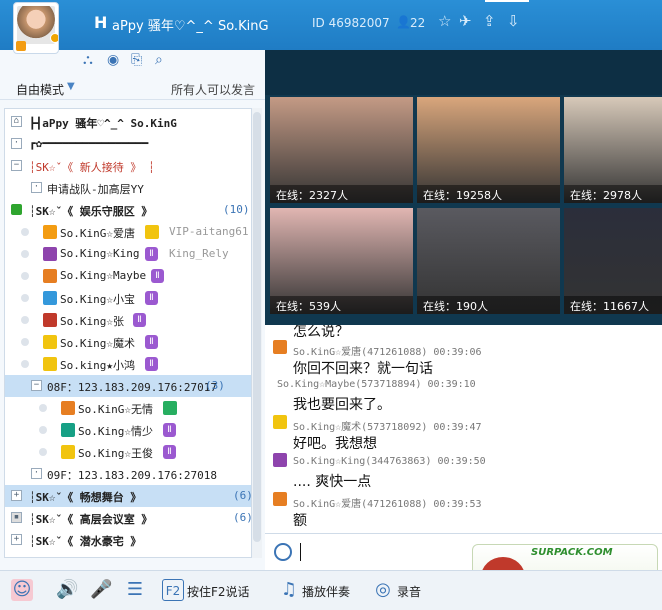 This screenshot has width=662, height=610. What do you see at coordinates (115, 409) in the screenshot?
I see `tree-row-label: So.KinG☆无情` at bounding box center [115, 409].